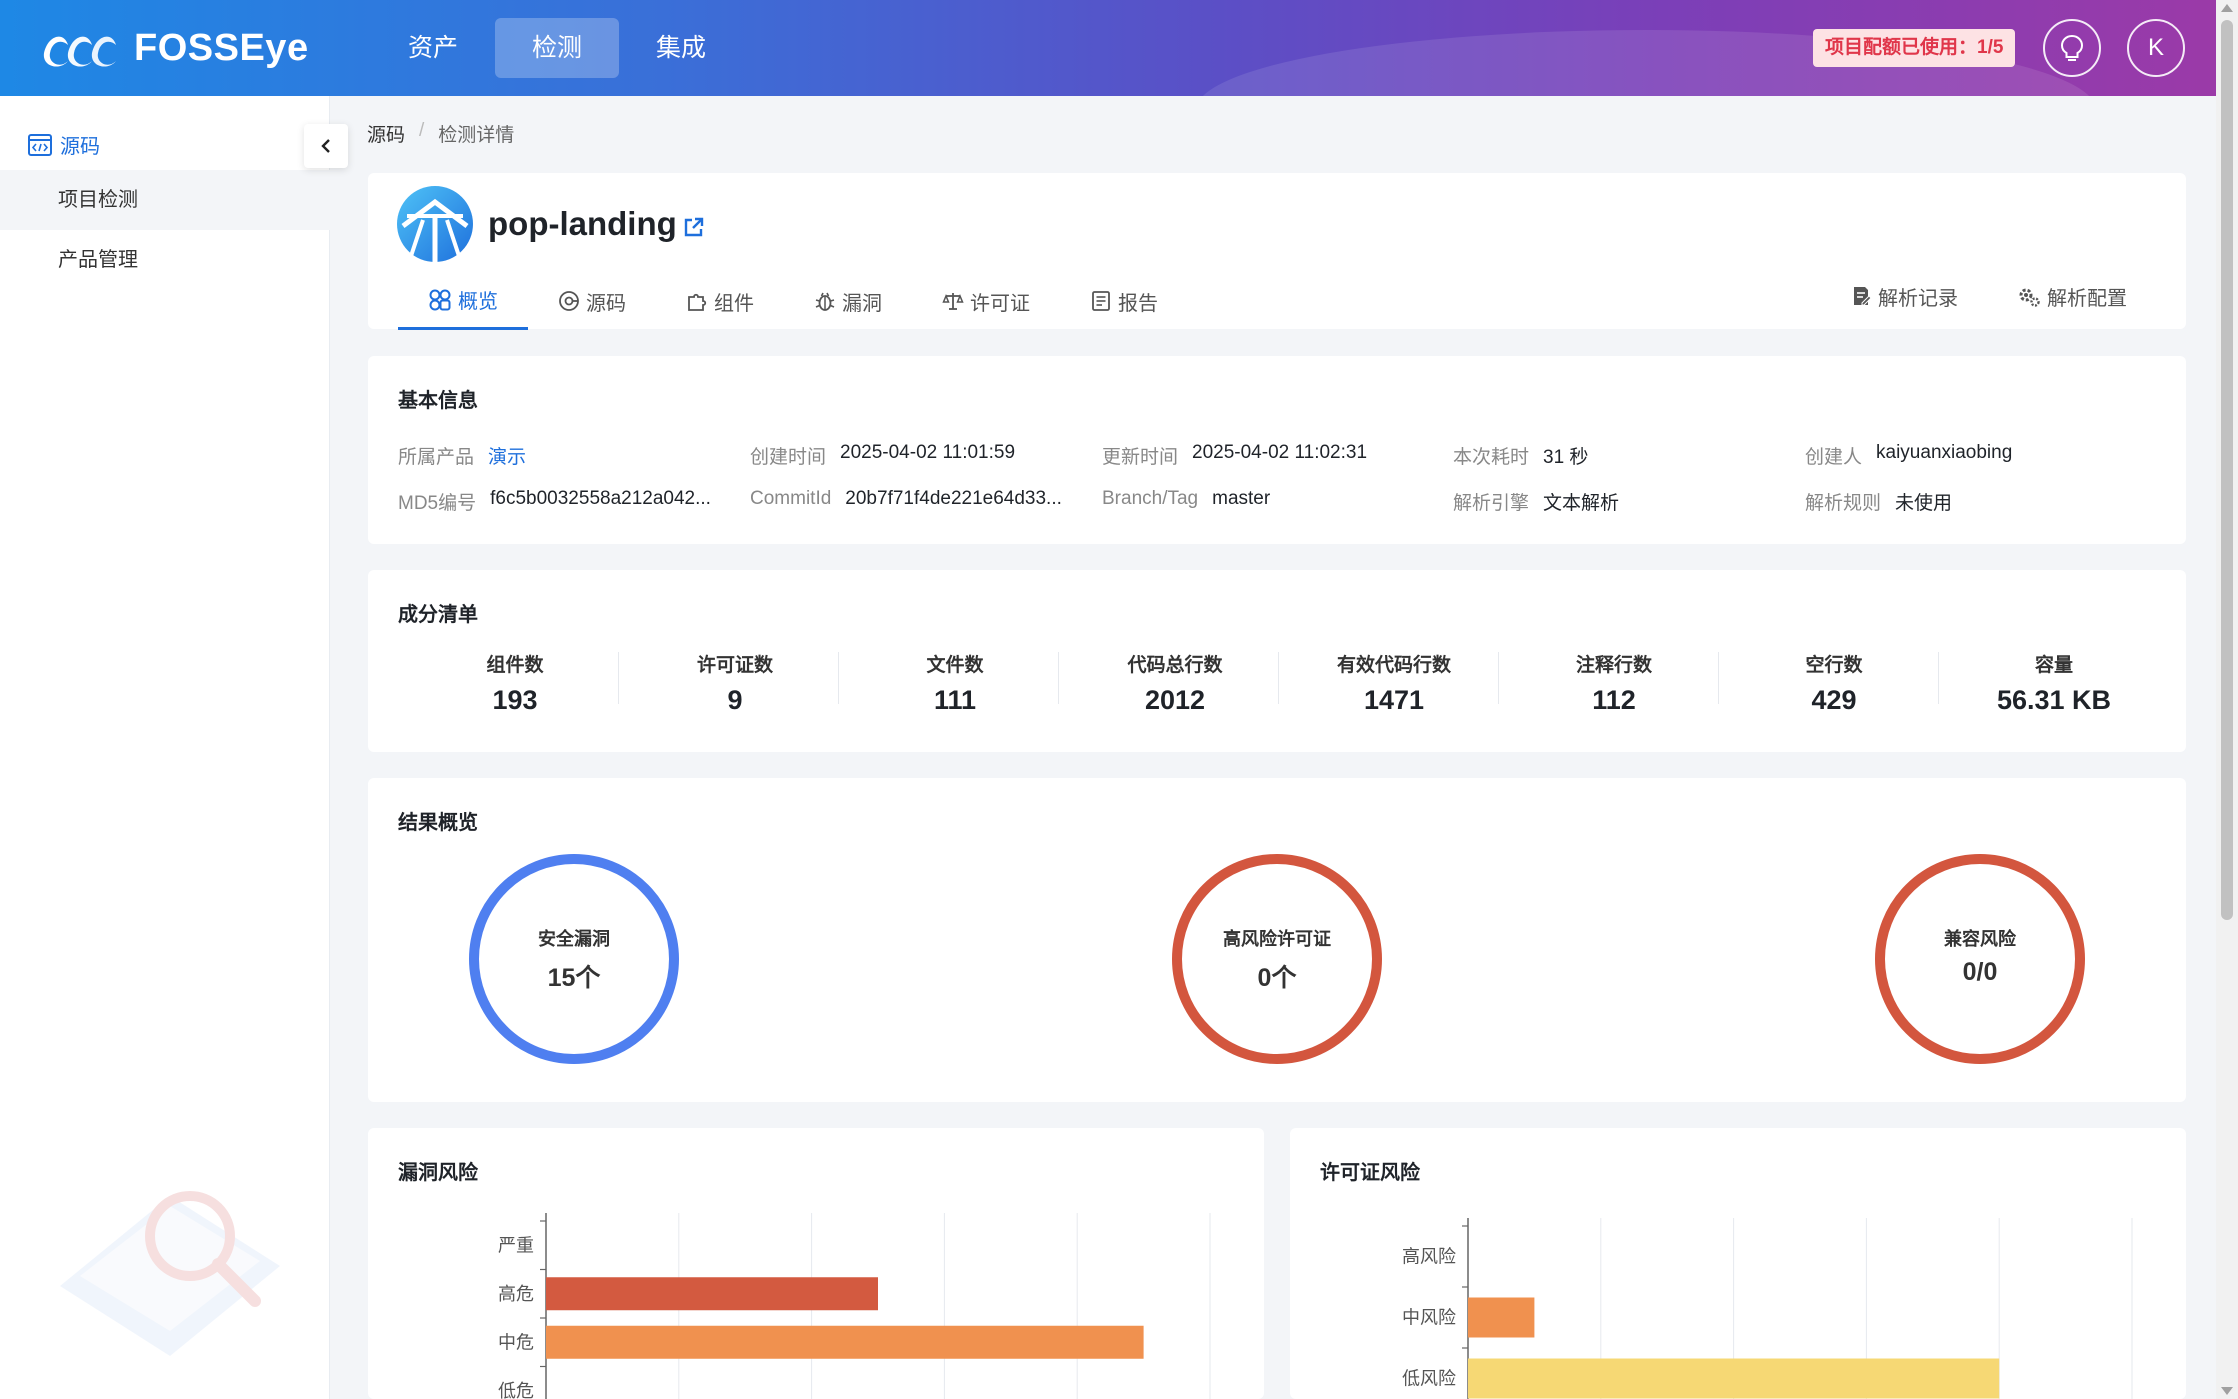 Image resolution: width=2238 pixels, height=1399 pixels. What do you see at coordinates (953, 301) in the screenshot?
I see `scale-icon` at bounding box center [953, 301].